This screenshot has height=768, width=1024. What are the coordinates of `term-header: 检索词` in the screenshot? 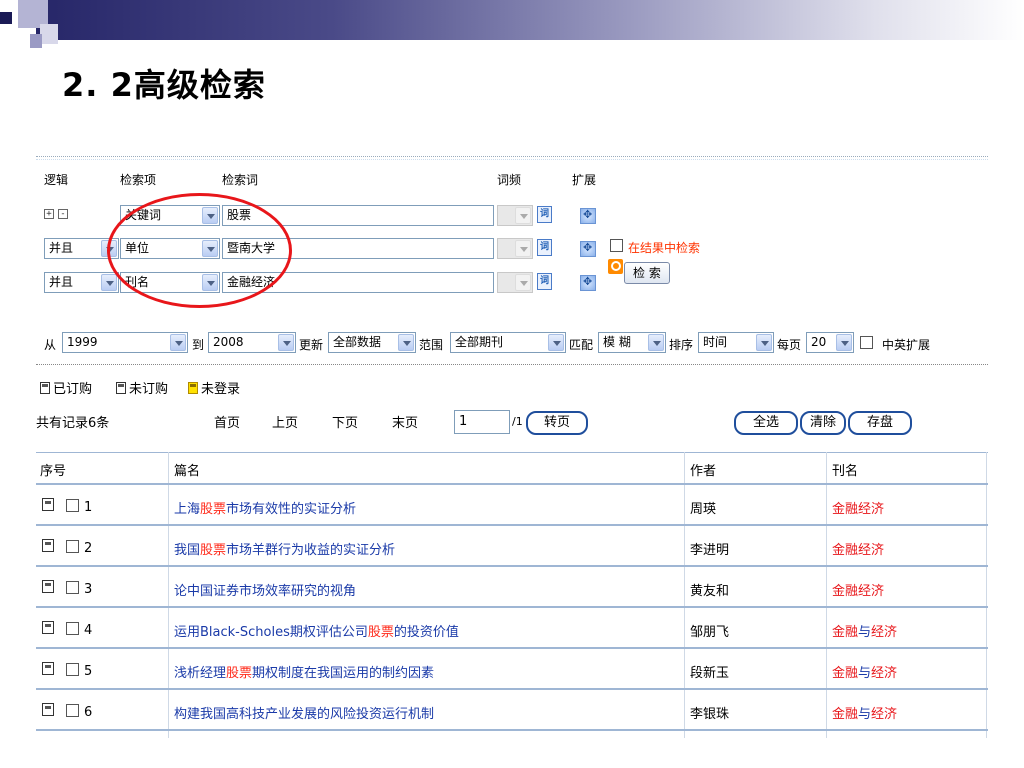 It's located at (240, 180).